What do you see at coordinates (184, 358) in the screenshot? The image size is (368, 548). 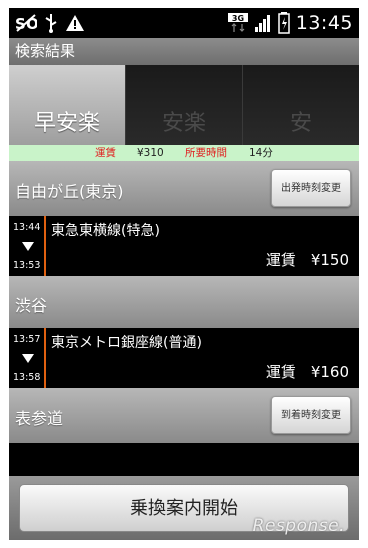 I see `segment-2: 13:57 13:58 東京メトロ銀座線(普通) 運賃 ¥160` at bounding box center [184, 358].